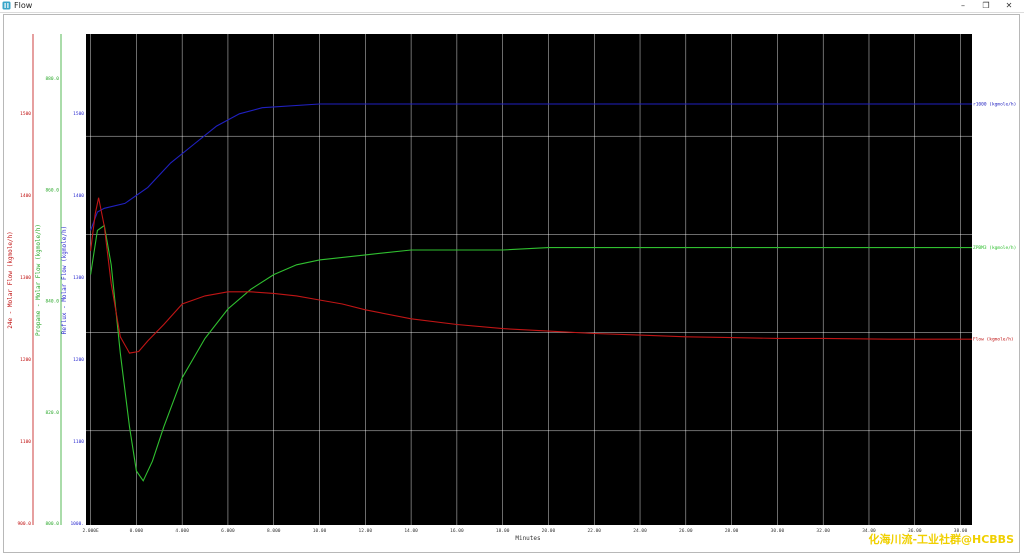  What do you see at coordinates (38, 280) in the screenshot?
I see `green-axis-title: Propane - Molar Flow (kgmole/h)` at bounding box center [38, 280].